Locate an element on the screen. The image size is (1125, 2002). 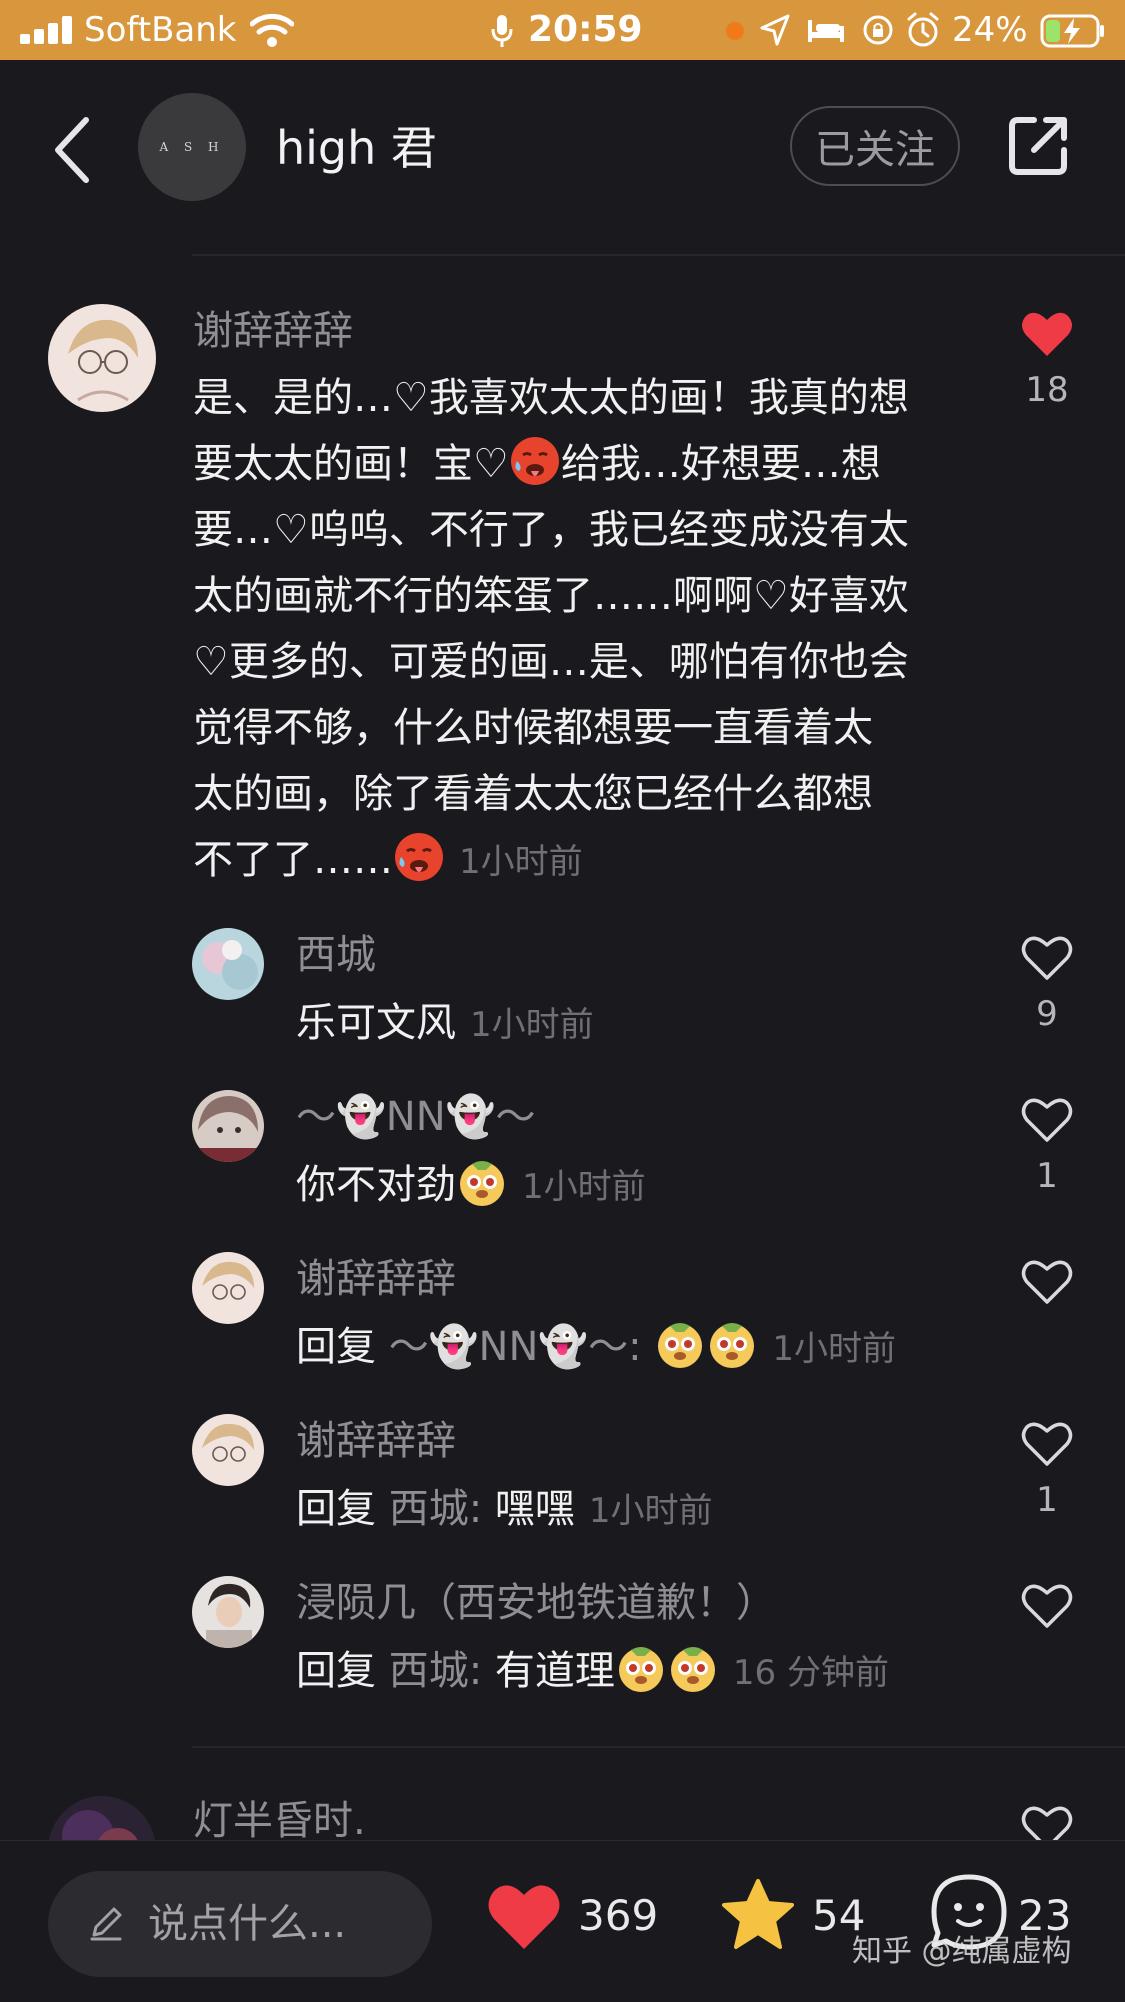
like-count: 9 is located at coordinates (1047, 1014).